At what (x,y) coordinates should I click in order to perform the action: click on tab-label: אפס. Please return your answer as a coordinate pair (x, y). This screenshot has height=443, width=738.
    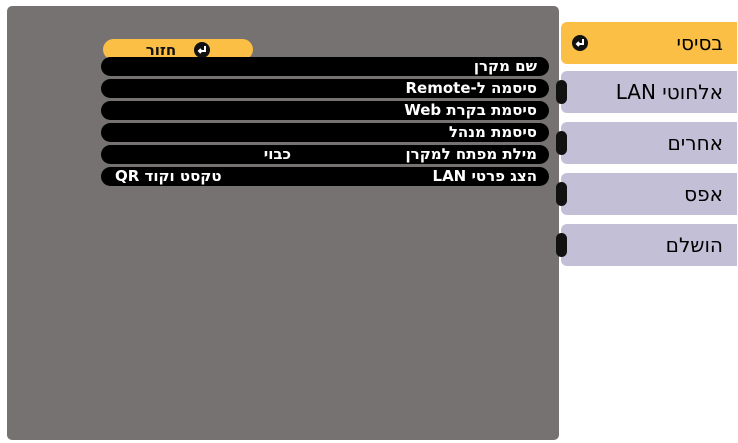
    Looking at the image, I should click on (703, 194).